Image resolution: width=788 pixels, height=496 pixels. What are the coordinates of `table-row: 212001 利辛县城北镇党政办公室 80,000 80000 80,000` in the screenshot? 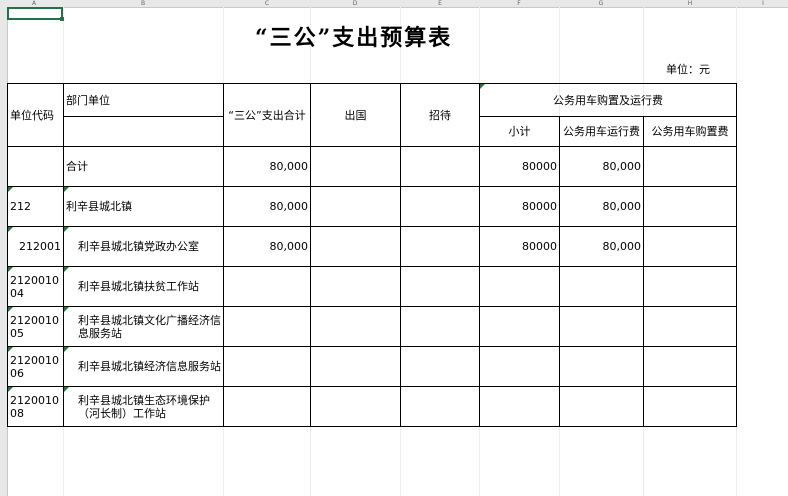 It's located at (372, 246).